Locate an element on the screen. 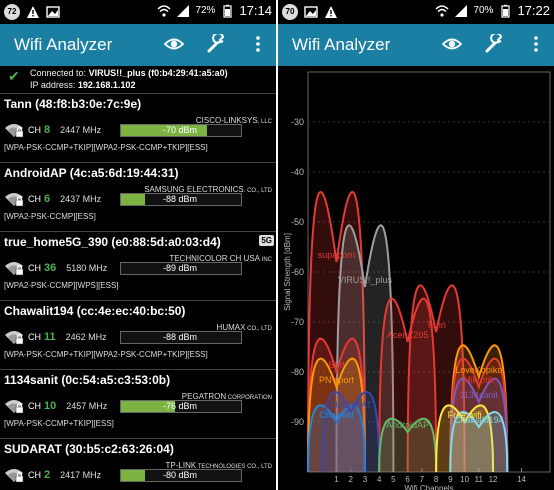  ap-ssid: AndroidAP (4c:a5:6d:19:44:31) is located at coordinates (91, 173).